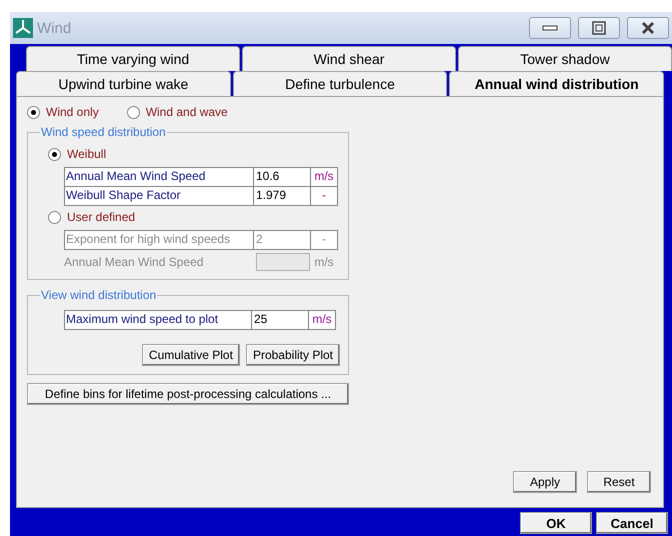 The image size is (672, 536). I want to click on parameter-label: Maximum wind speed to plot, so click(158, 320).